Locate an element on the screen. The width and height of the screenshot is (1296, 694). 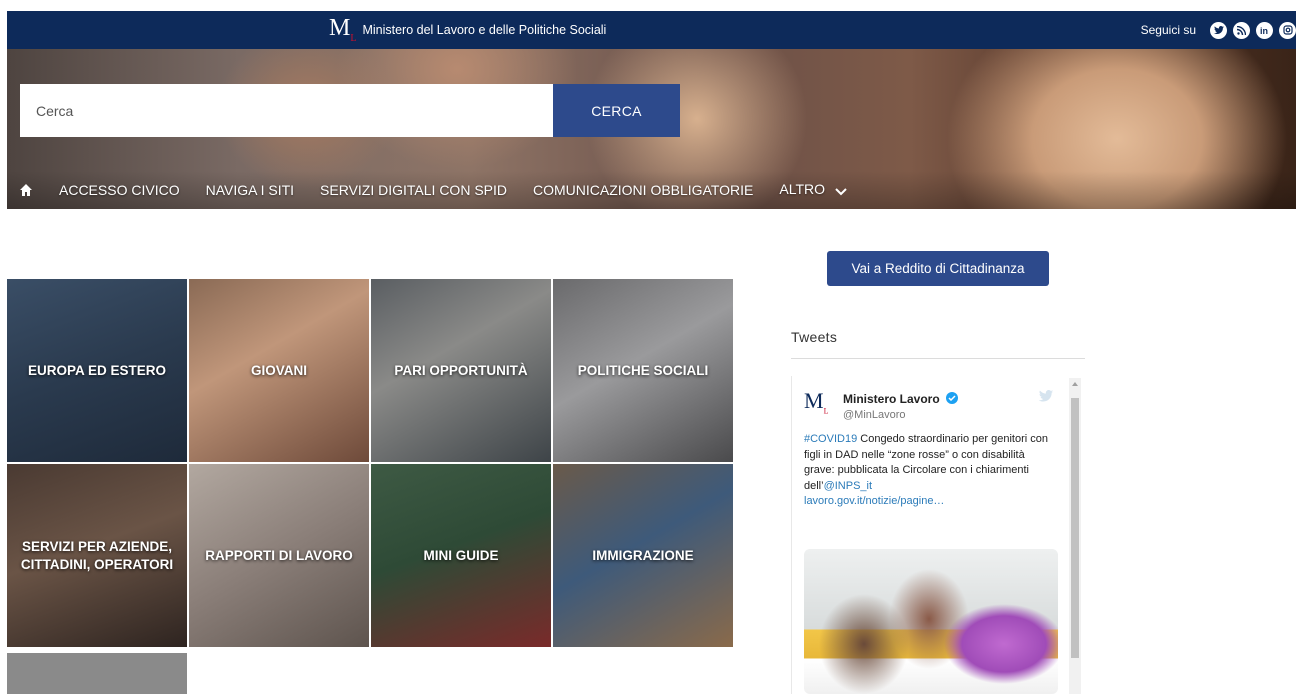
instagram-icon is located at coordinates (1287, 30).